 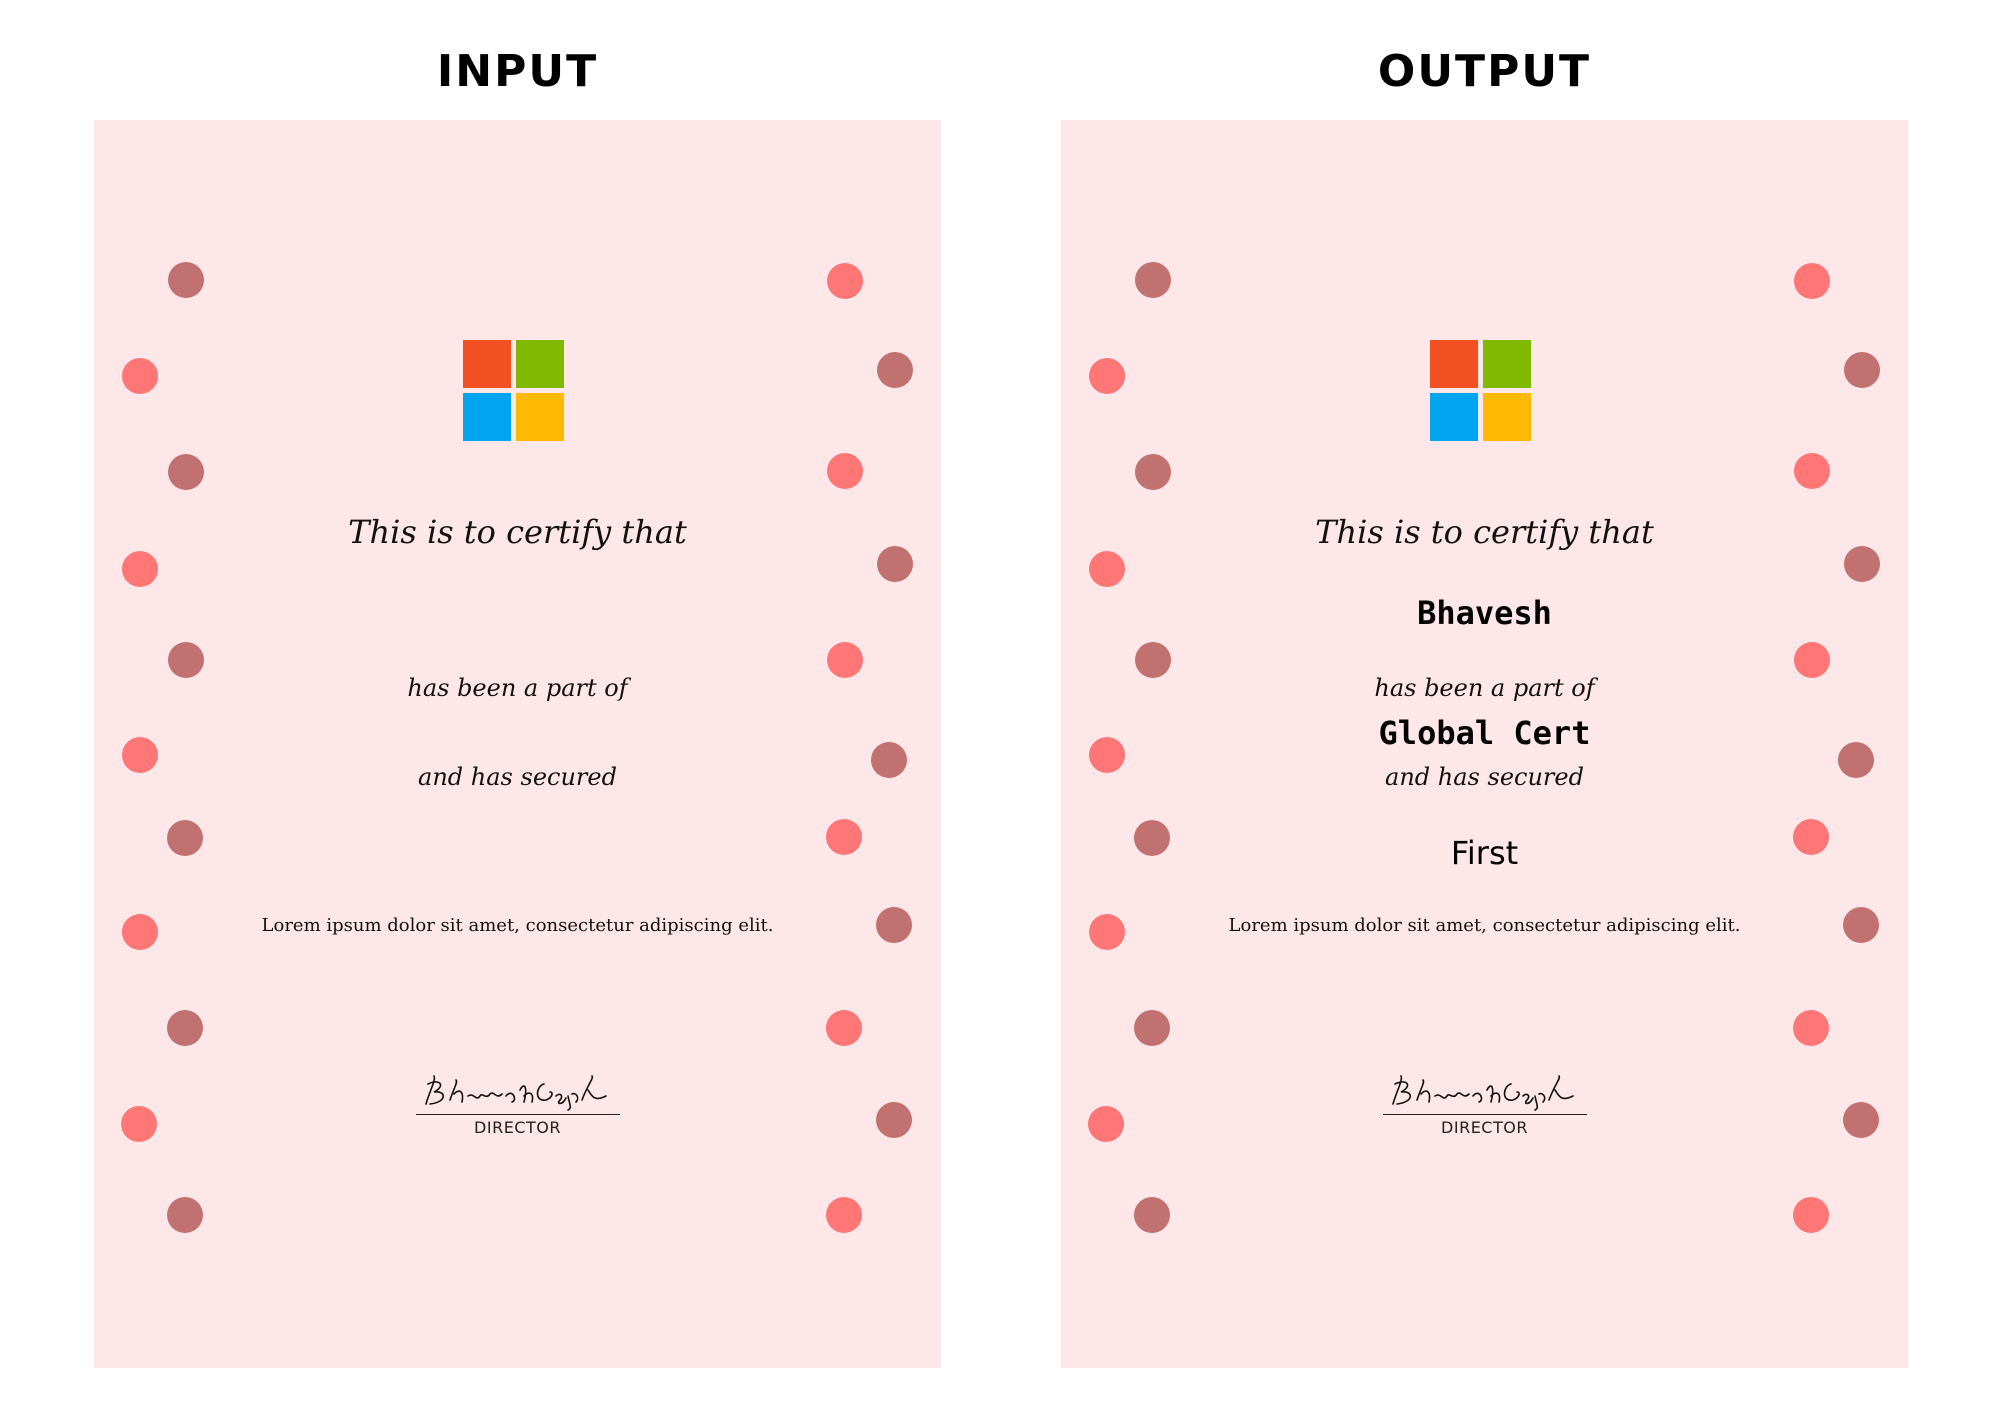 I want to click on rank-text: First, so click(x=1484, y=853).